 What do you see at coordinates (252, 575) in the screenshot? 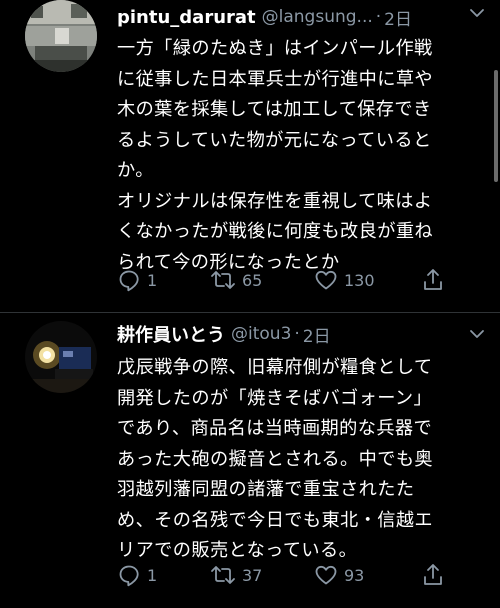
I see `retweet-count: 37` at bounding box center [252, 575].